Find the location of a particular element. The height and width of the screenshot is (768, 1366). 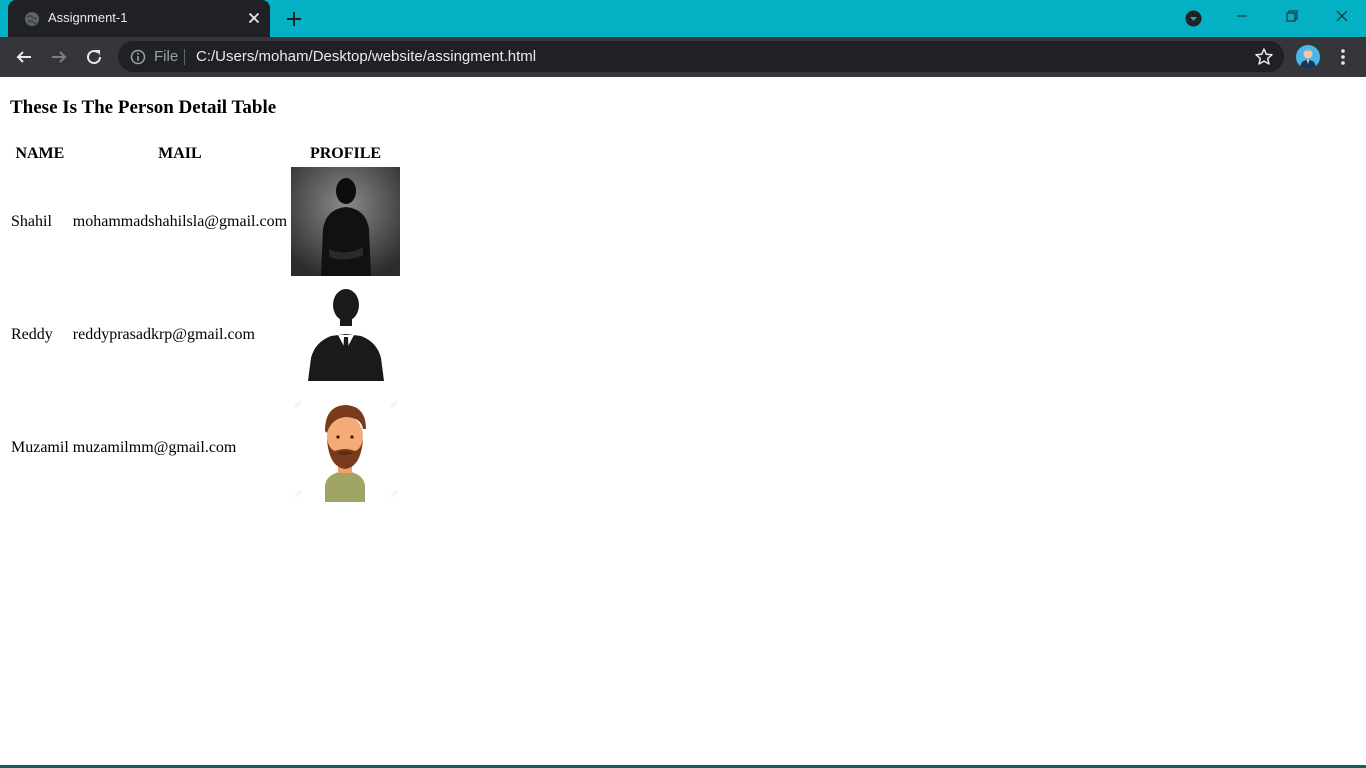

profile-avatar is located at coordinates (1308, 57).